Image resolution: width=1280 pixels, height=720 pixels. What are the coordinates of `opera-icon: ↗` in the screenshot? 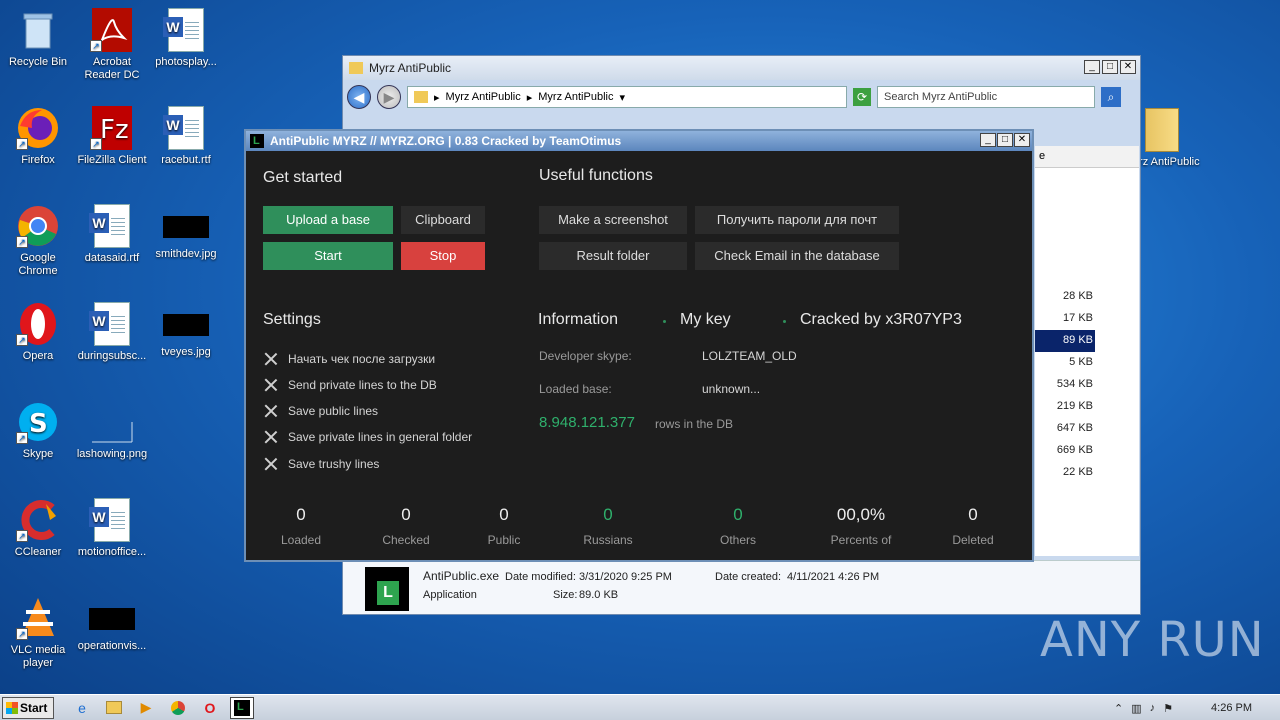 It's located at (38, 324).